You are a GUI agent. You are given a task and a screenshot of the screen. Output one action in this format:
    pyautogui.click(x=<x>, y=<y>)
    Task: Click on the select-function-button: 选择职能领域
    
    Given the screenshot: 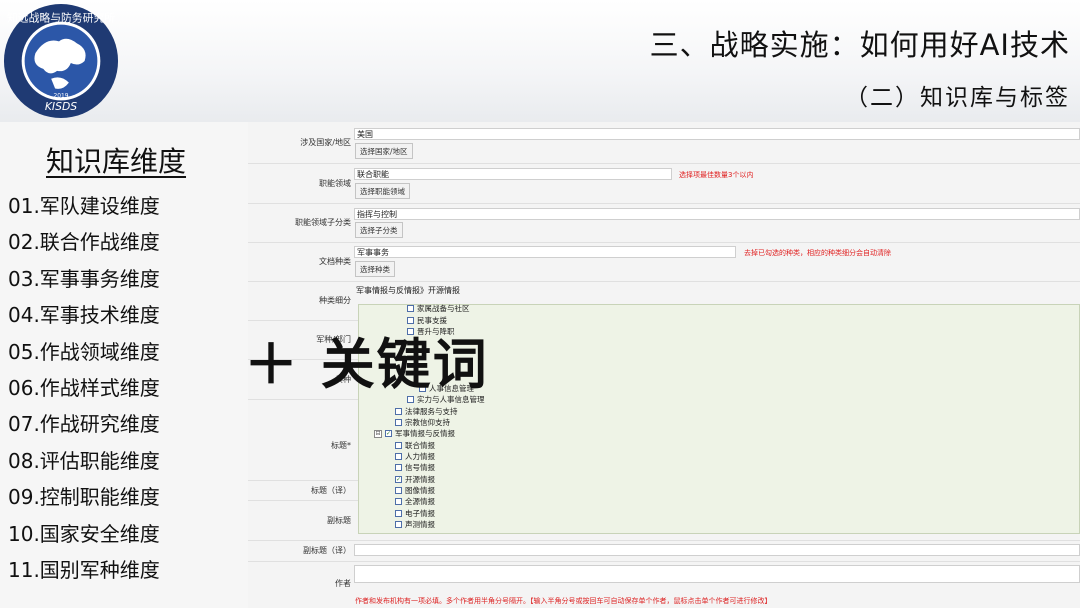 What is the action you would take?
    pyautogui.click(x=382, y=191)
    